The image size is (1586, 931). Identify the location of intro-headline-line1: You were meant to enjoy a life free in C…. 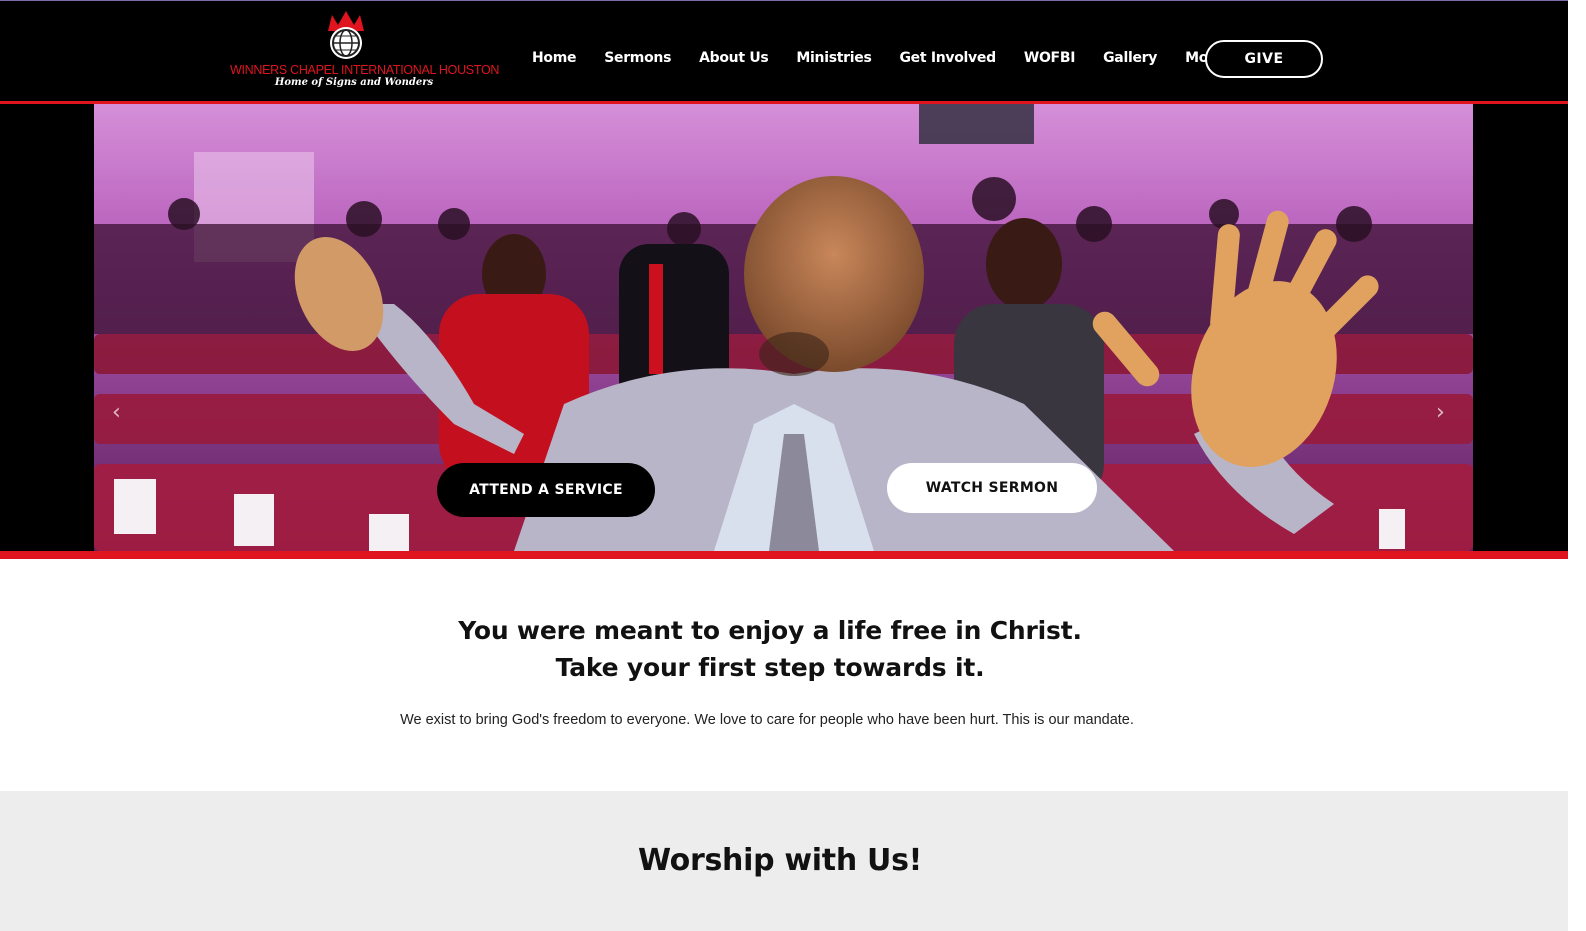
(770, 630).